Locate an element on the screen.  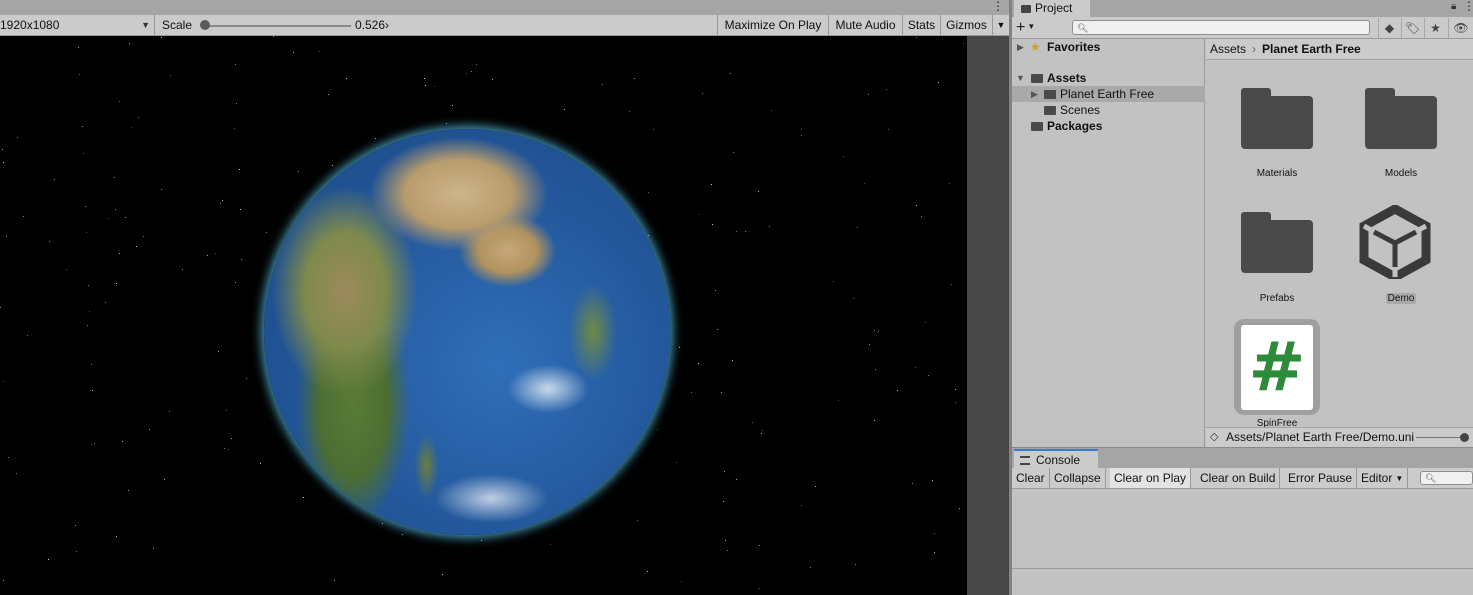
maximize-on-play-toggle: Maximize On Play is located at coordinates (772, 25).